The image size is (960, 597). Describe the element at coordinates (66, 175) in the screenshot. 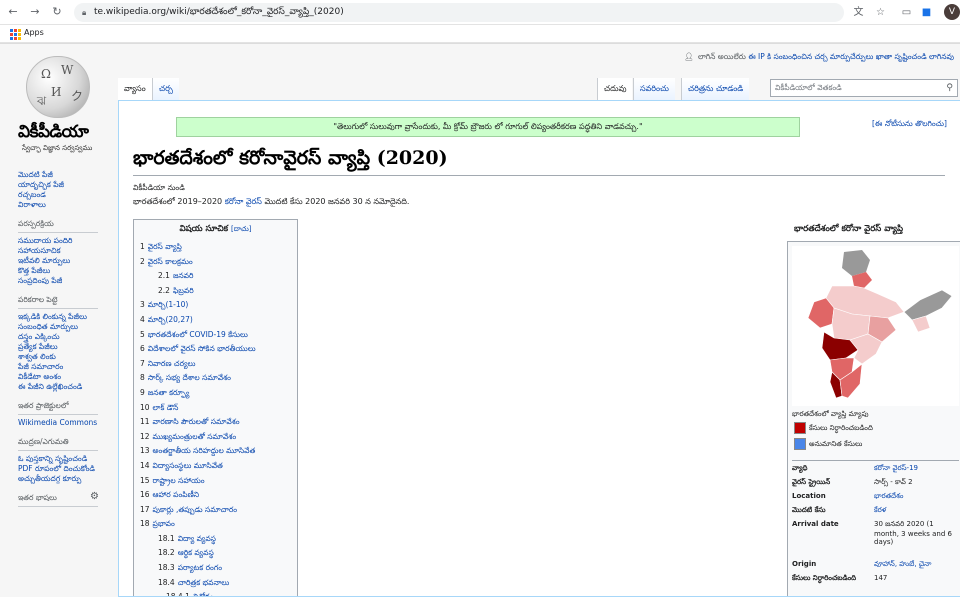

I see `sidebar-link: మొదటి పేజీ` at that location.